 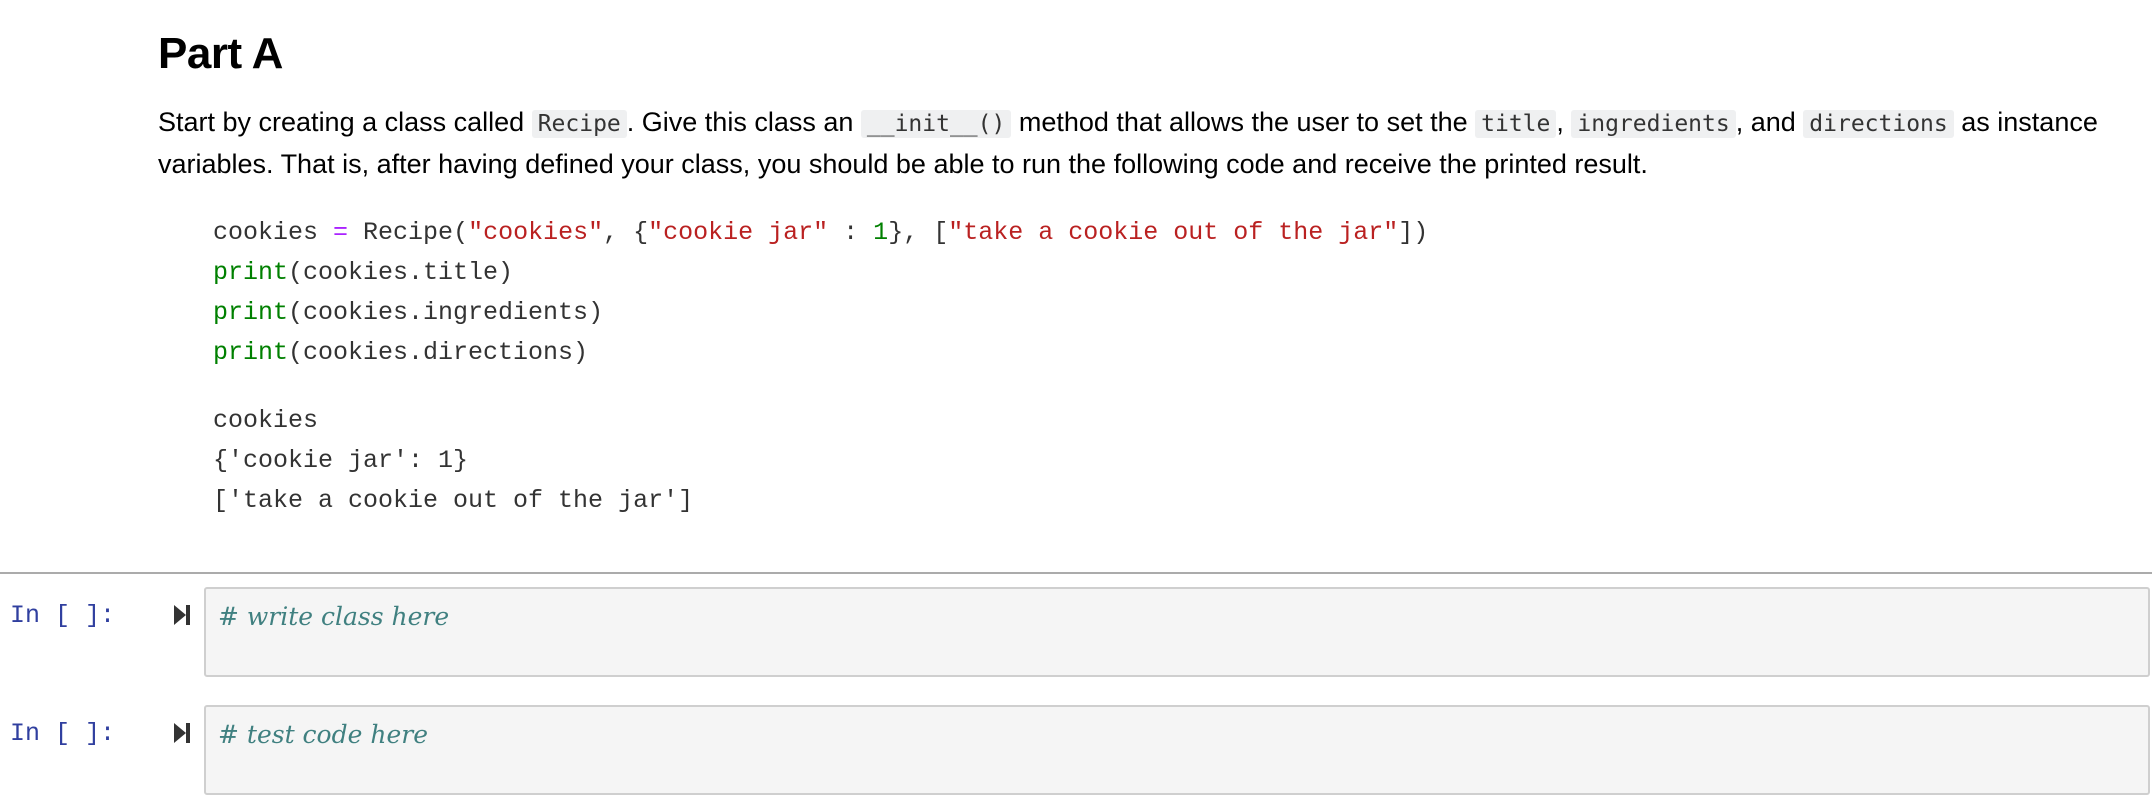 I want to click on cell-divider, so click(x=1076, y=573).